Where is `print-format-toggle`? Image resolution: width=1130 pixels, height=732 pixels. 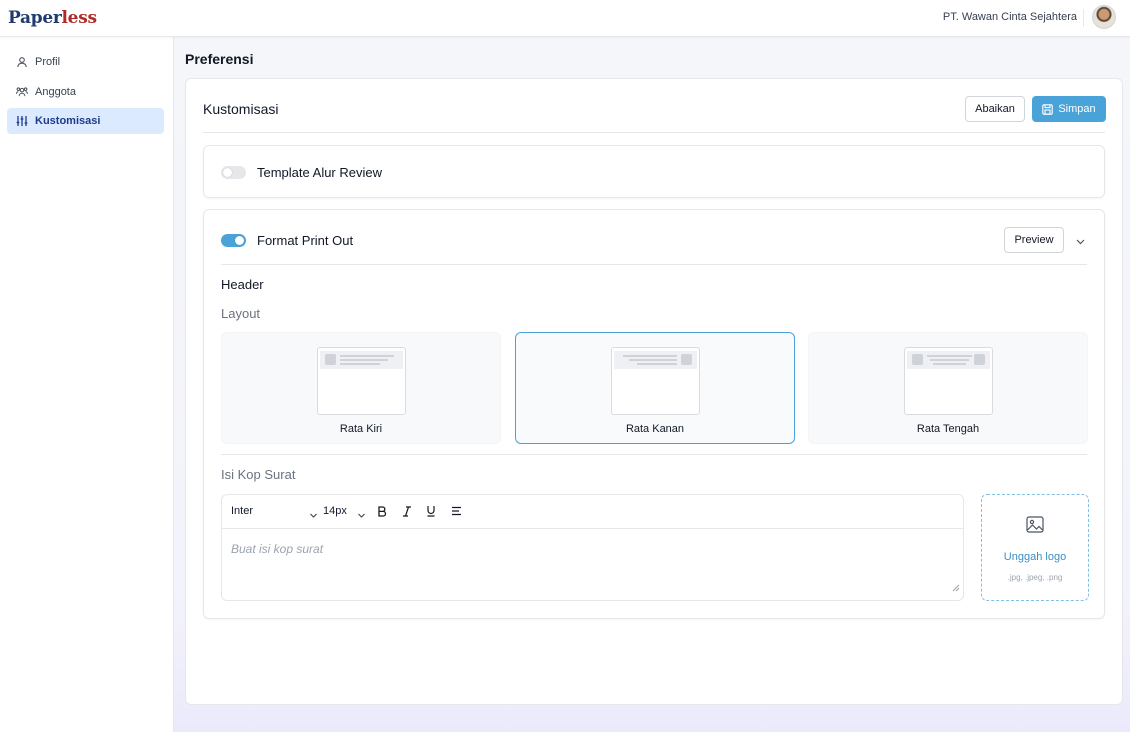
print-format-toggle is located at coordinates (233, 240).